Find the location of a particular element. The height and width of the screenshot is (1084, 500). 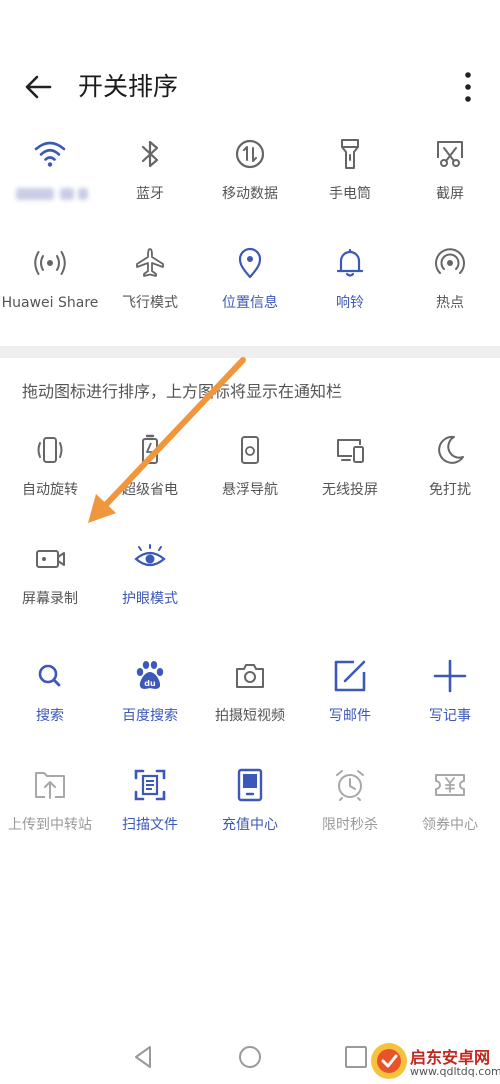

tile-mobile-data: 移动数据 is located at coordinates (250, 184).